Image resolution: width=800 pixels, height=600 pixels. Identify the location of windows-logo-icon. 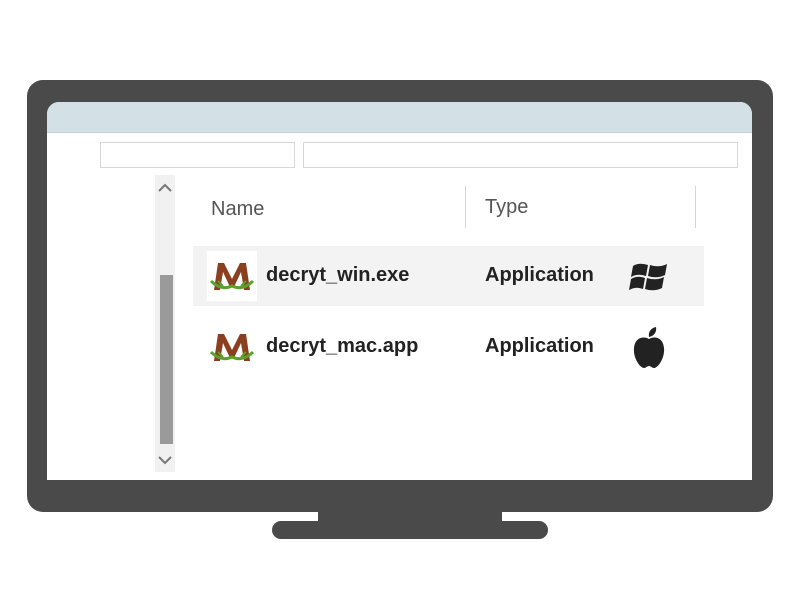
(649, 277).